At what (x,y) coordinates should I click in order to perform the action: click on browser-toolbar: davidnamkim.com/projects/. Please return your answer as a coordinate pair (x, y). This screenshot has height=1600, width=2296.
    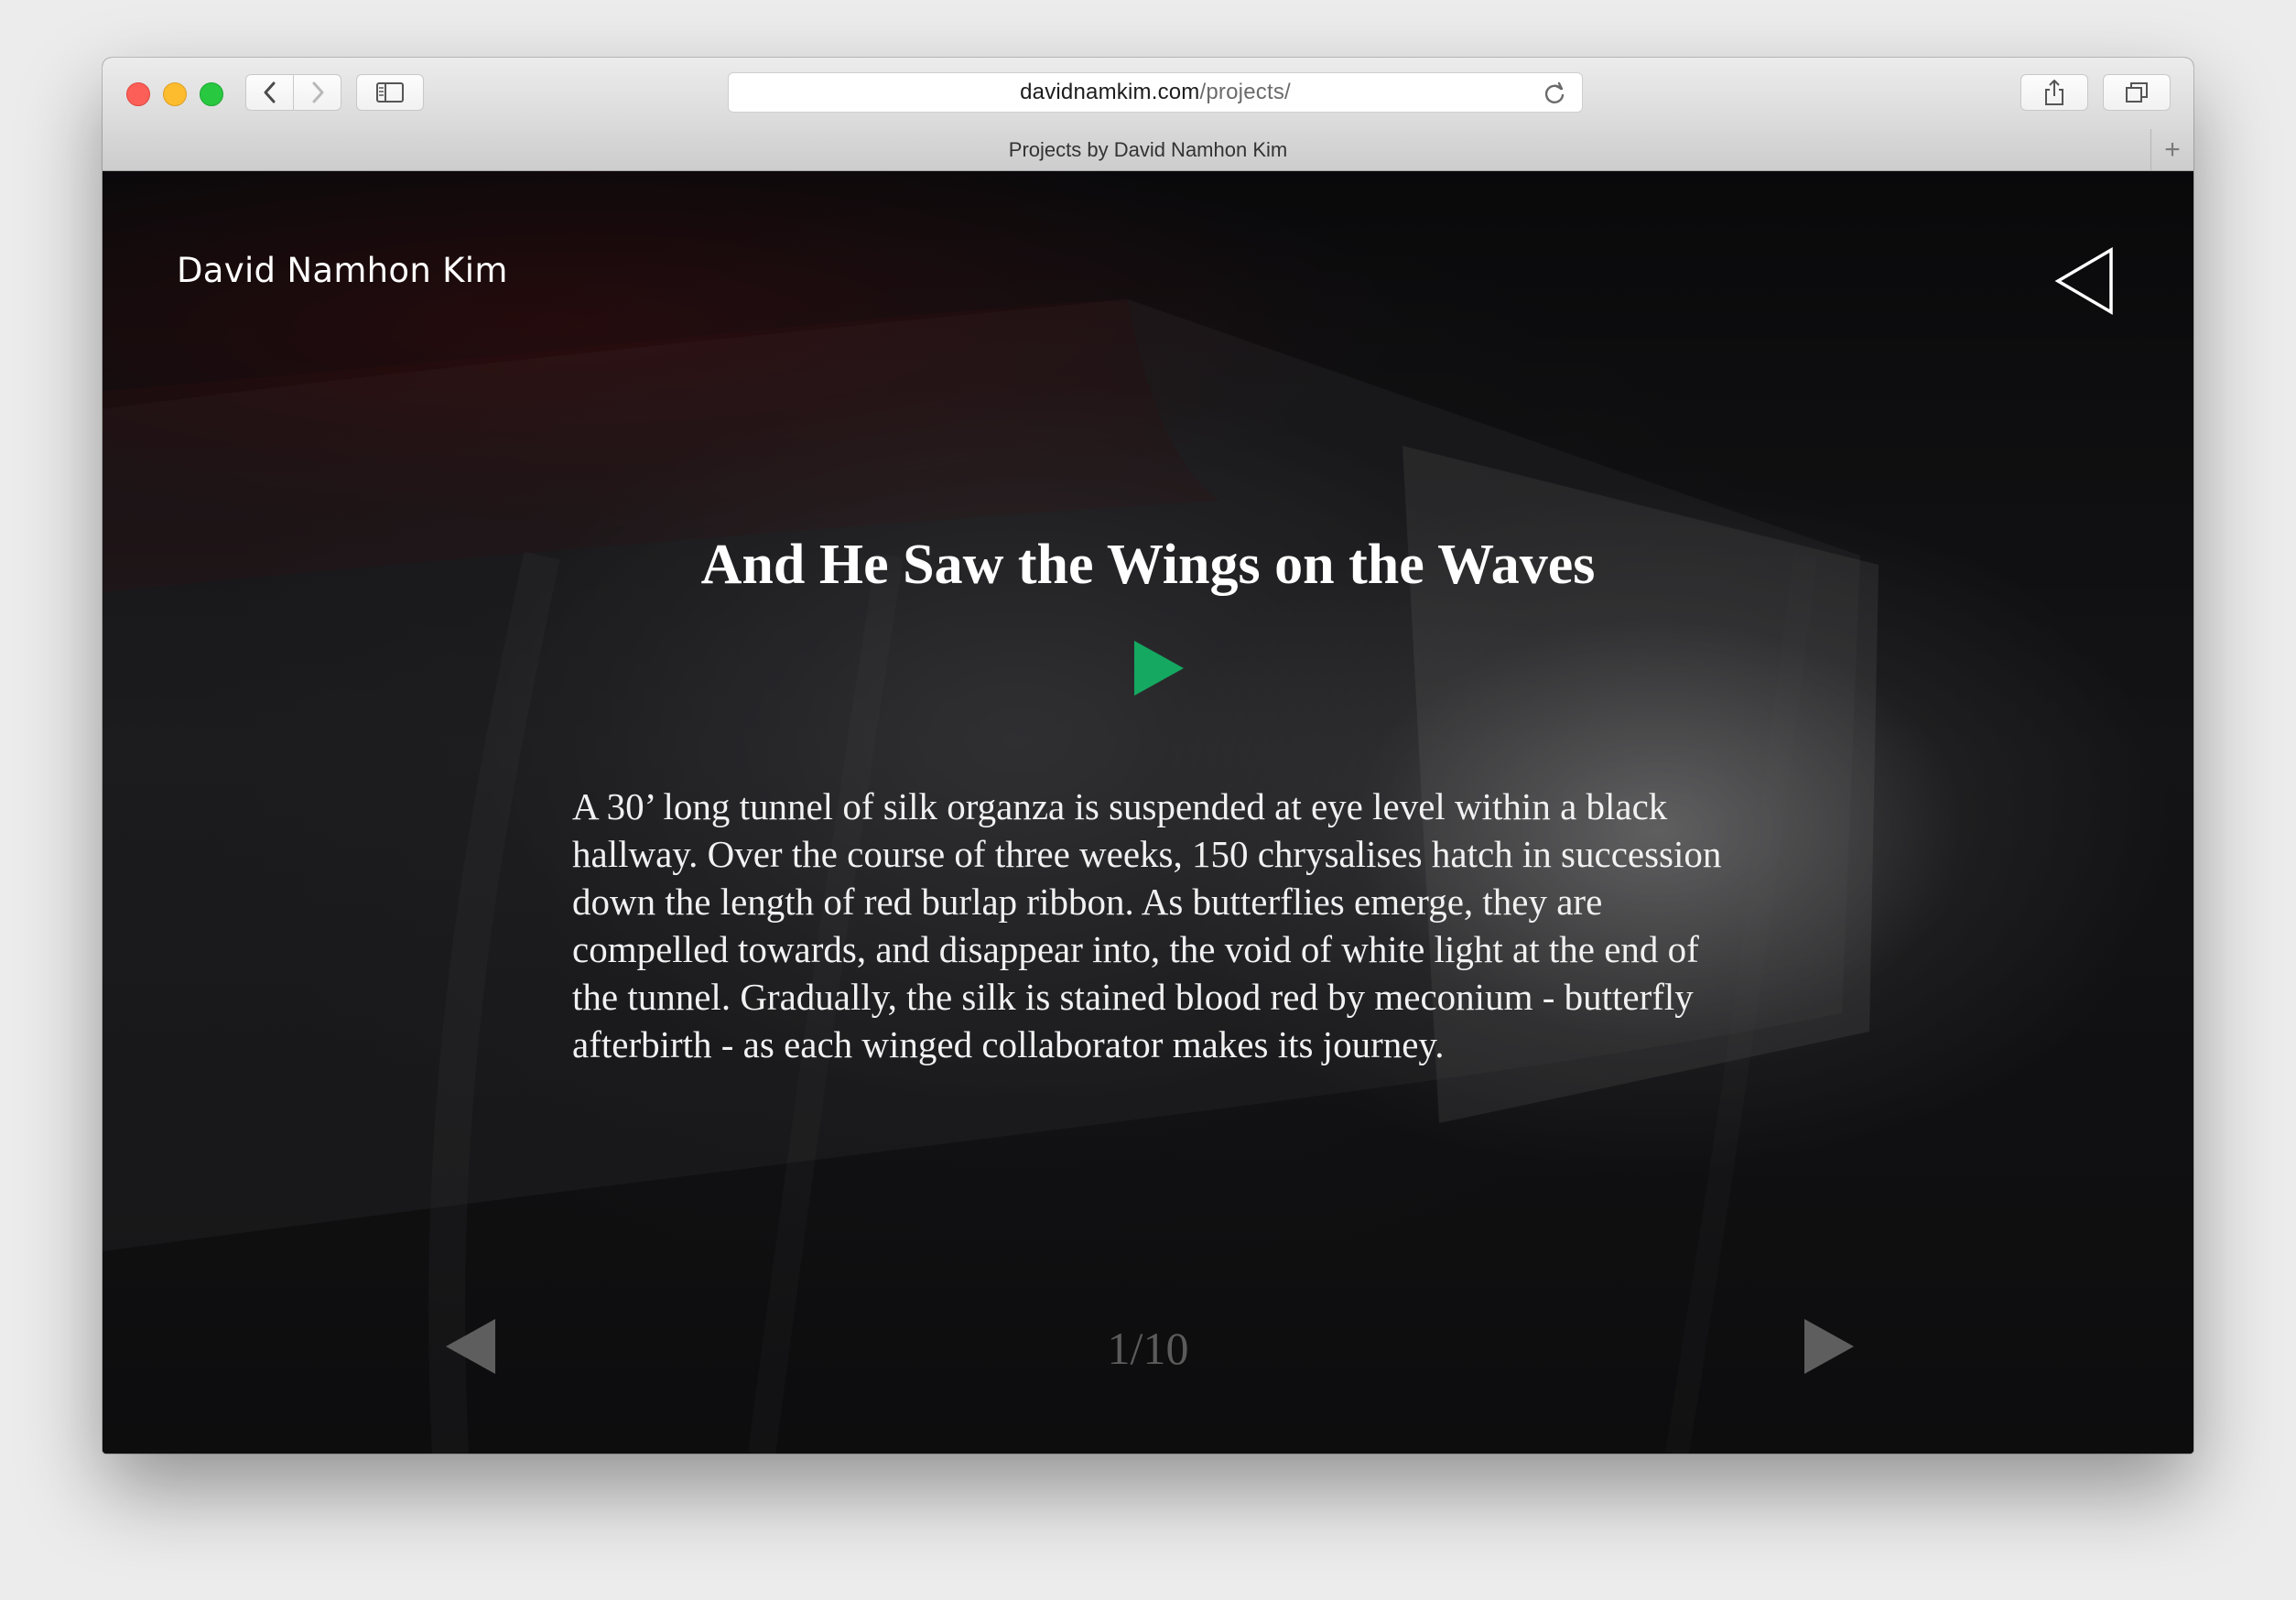
    Looking at the image, I should click on (1148, 94).